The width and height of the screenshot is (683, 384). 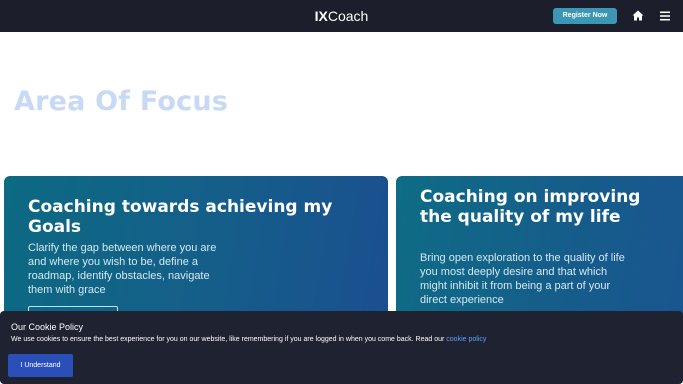 I want to click on logo-text: Coach, so click(x=348, y=16).